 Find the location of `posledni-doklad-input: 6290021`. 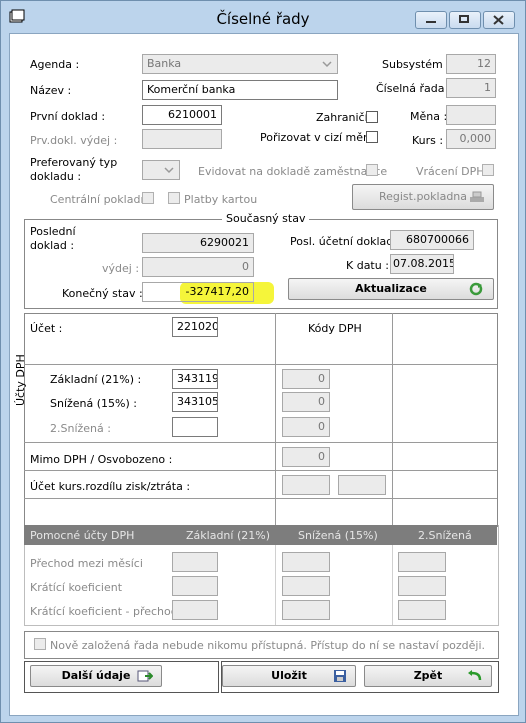

posledni-doklad-input: 6290021 is located at coordinates (198, 243).